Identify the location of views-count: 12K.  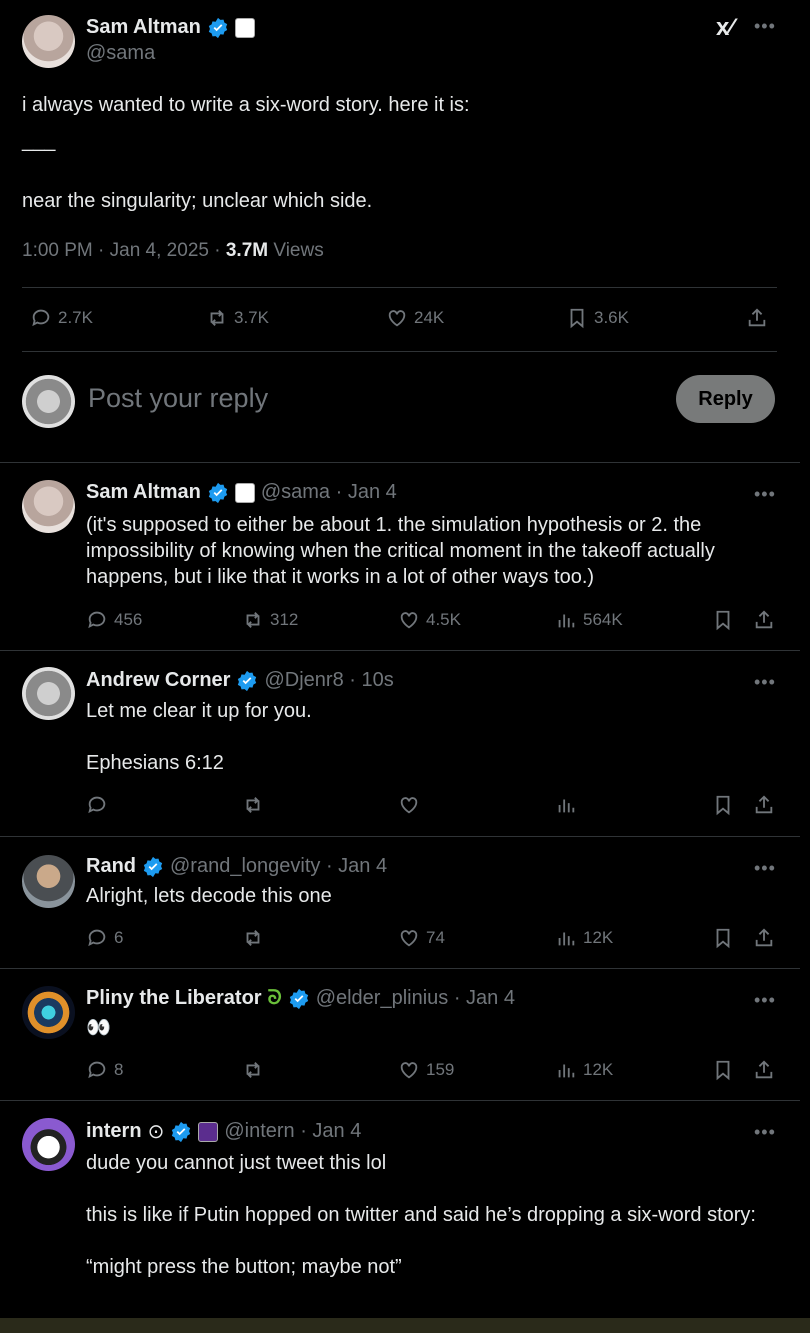
(598, 1069).